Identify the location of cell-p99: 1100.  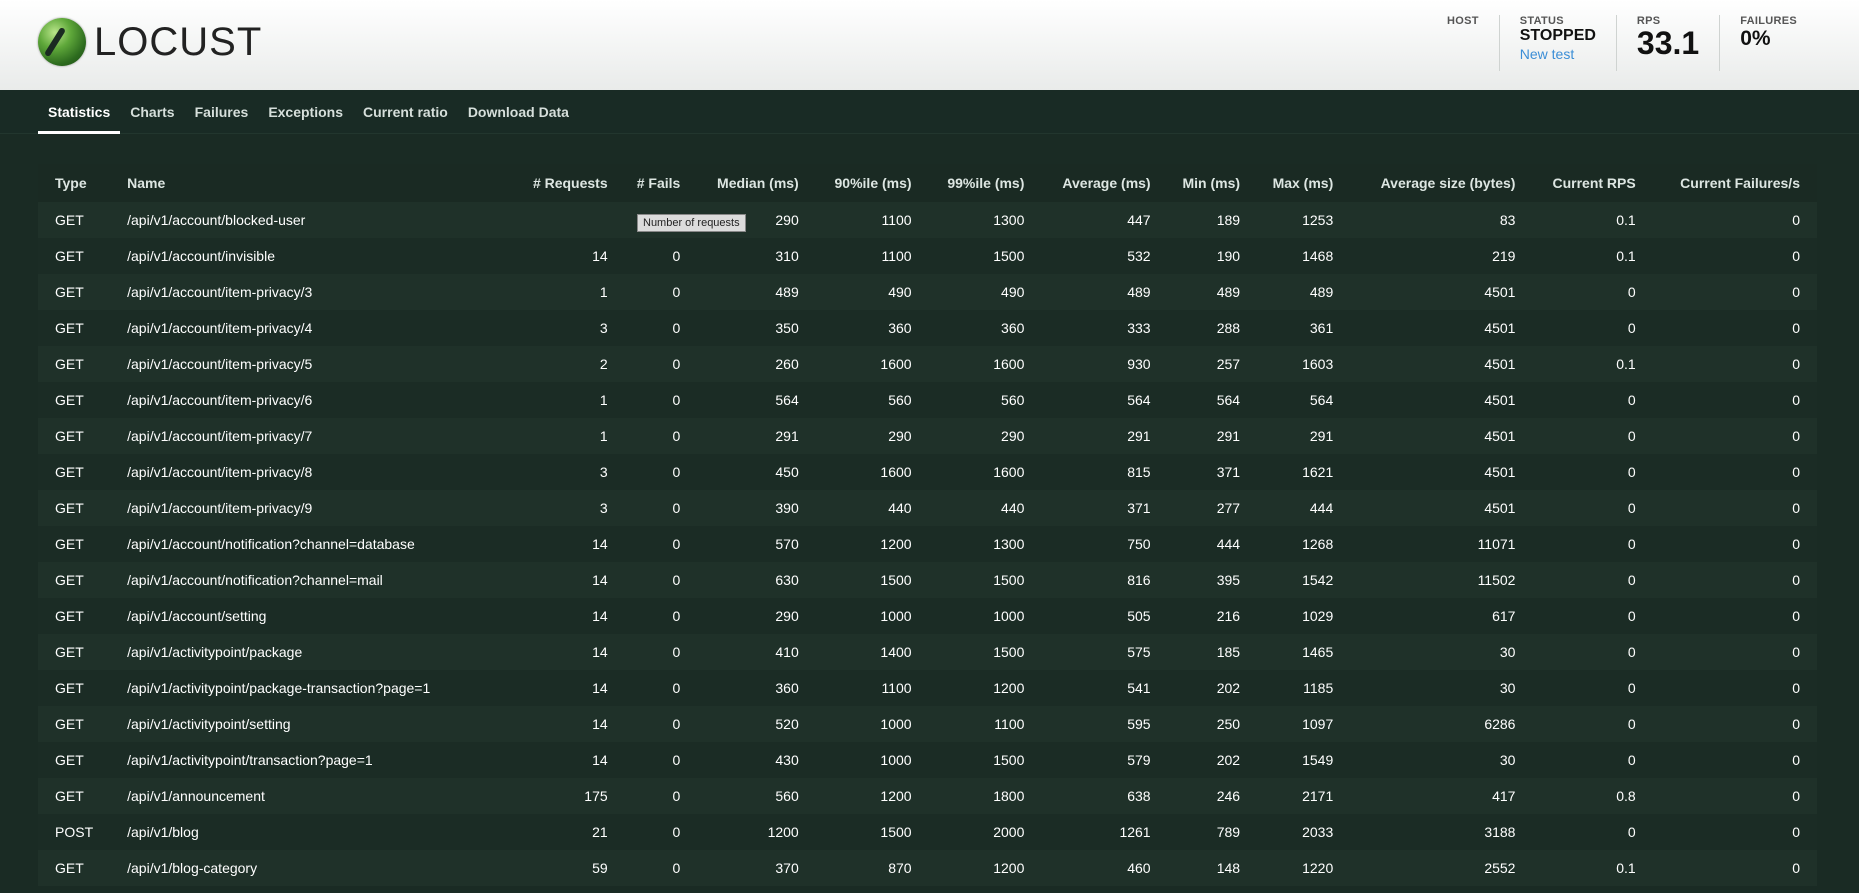
(1009, 724).